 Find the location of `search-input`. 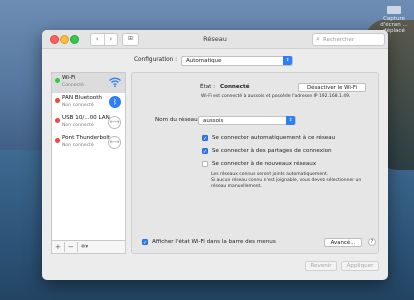

search-input is located at coordinates (352, 39).